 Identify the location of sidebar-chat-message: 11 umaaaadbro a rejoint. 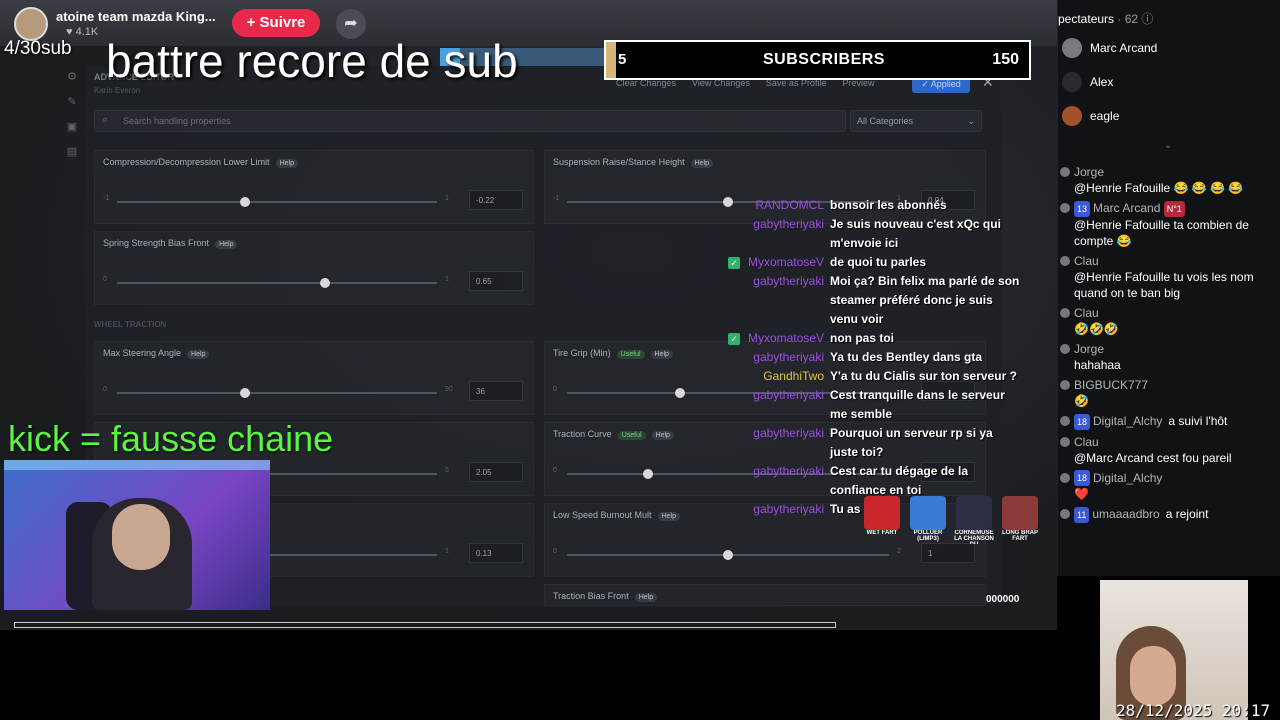
(1169, 515).